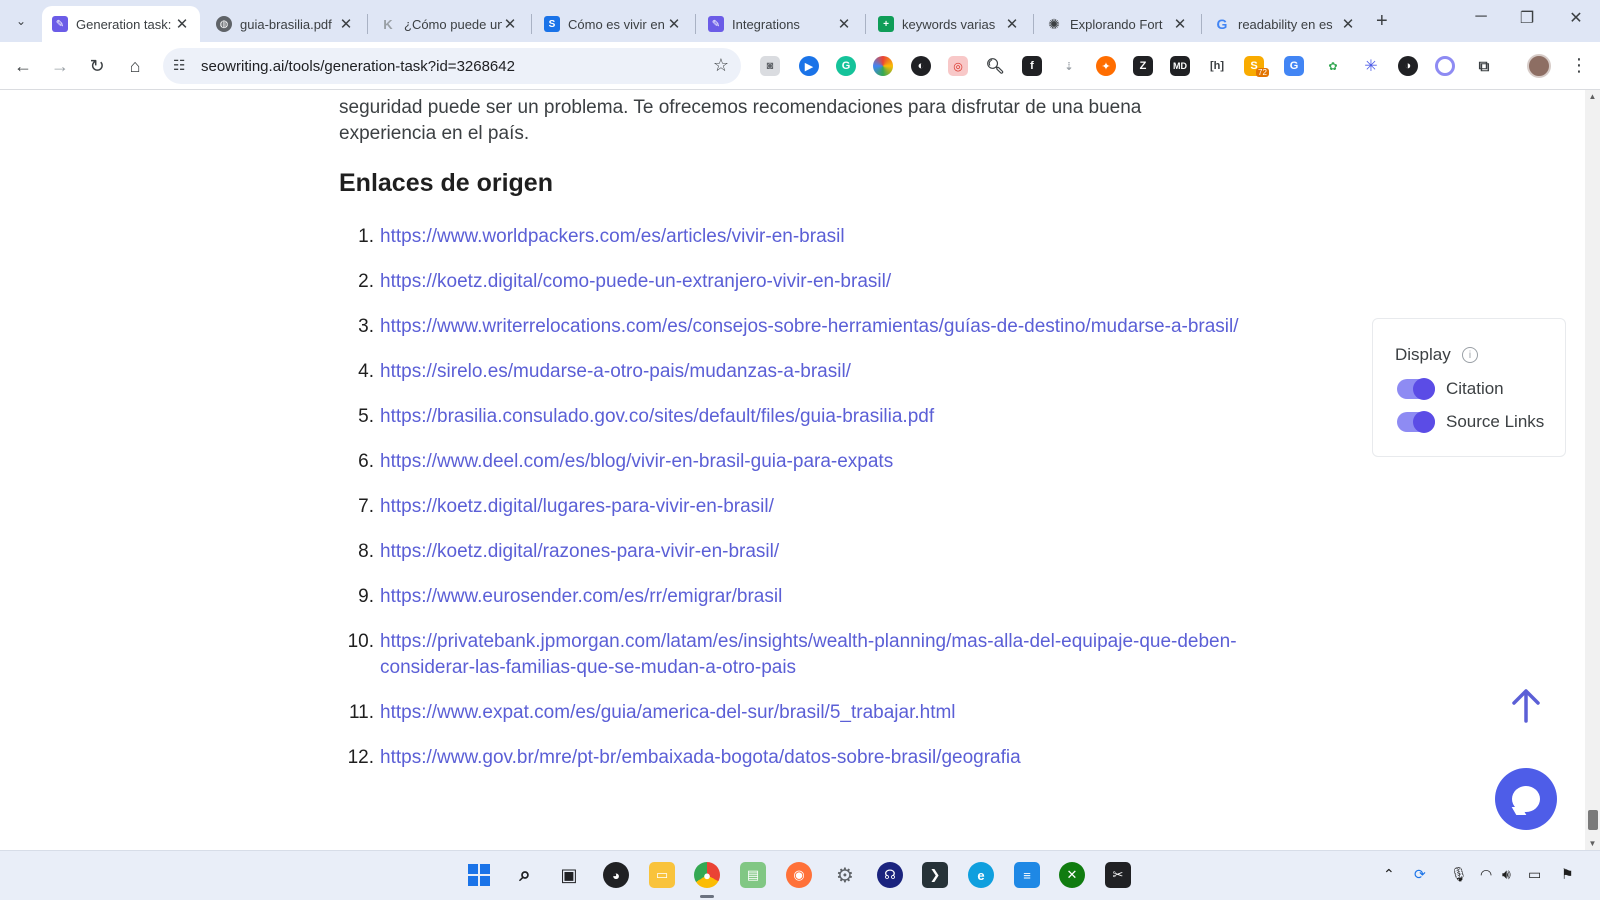 The image size is (1600, 900). Describe the element at coordinates (721, 65) in the screenshot. I see `bookmark-star-icon: ☆` at that location.